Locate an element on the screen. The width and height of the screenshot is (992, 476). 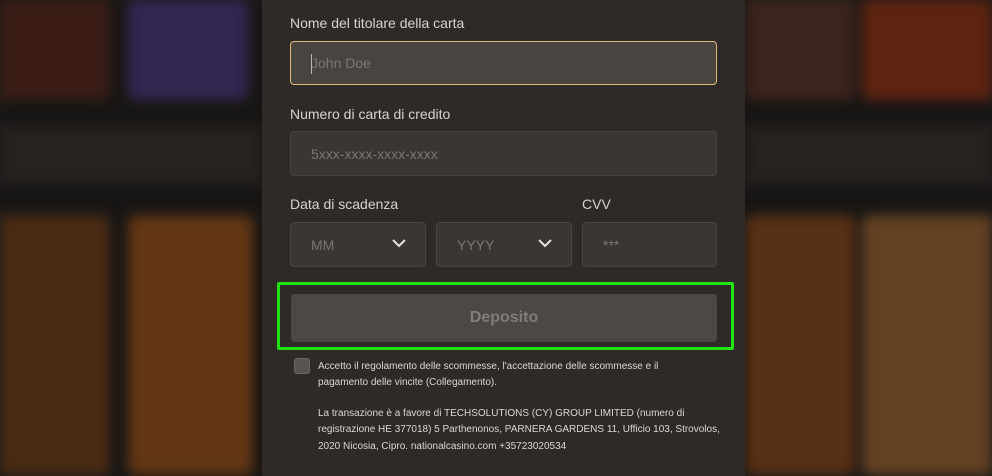
cardholder-input: John Doe is located at coordinates (503, 63).